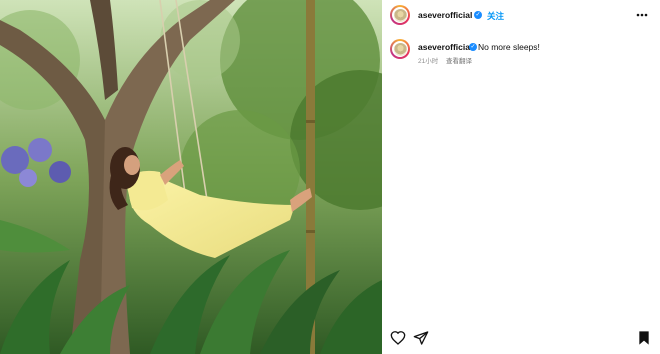 The width and height of the screenshot is (660, 354). I want to click on heart-graphic, so click(398, 338).